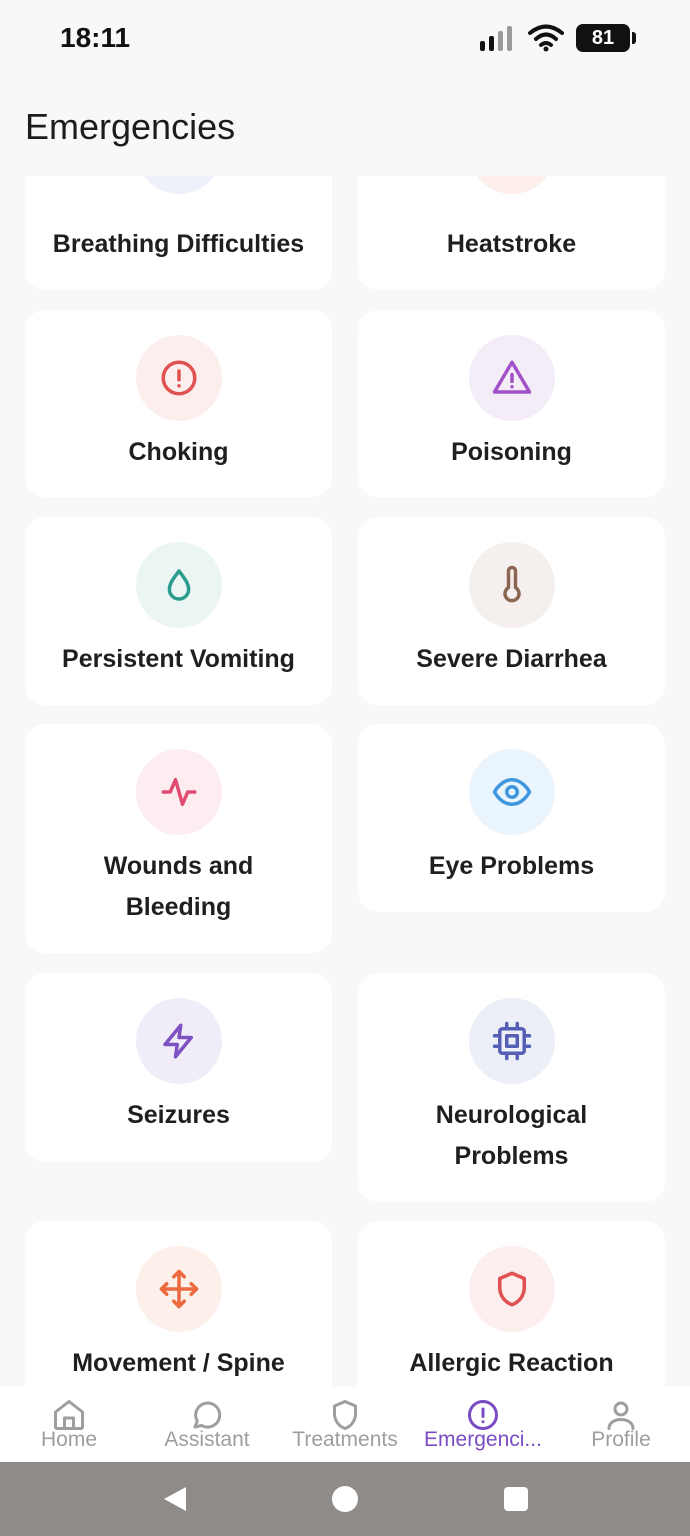 The height and width of the screenshot is (1536, 690). Describe the element at coordinates (95, 37) in the screenshot. I see `status-time: 18:11` at that location.